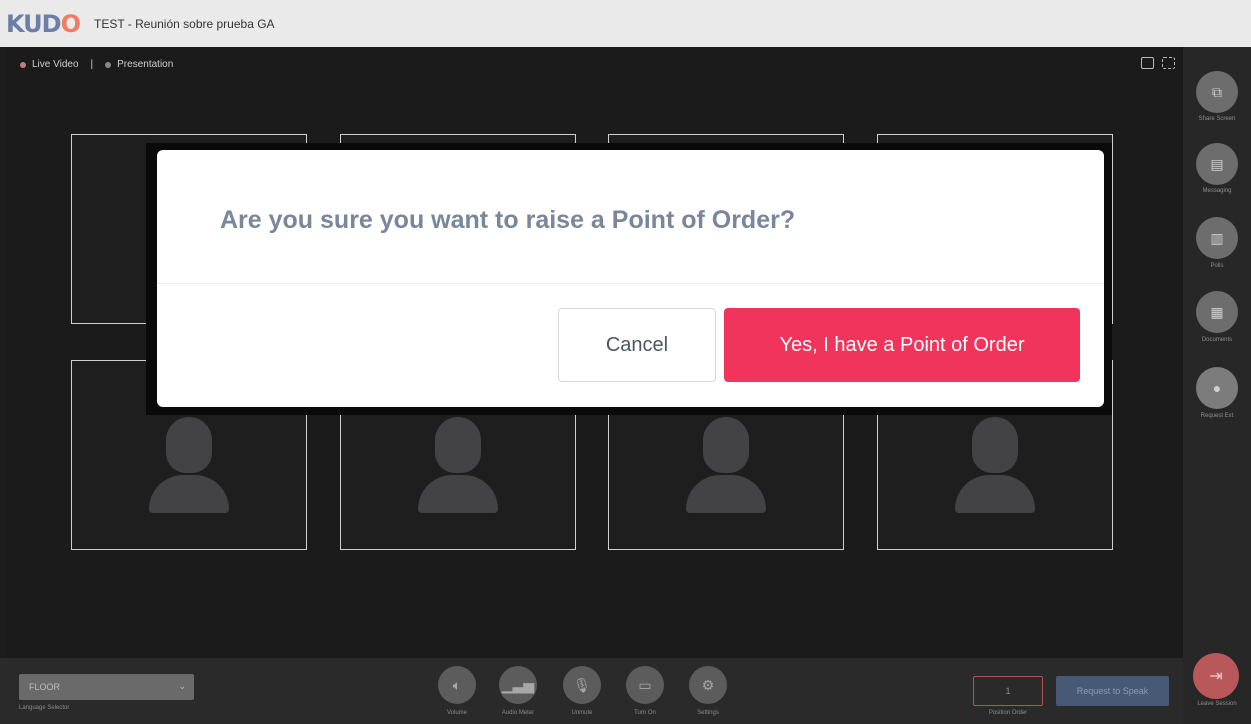  What do you see at coordinates (625, 23) in the screenshot?
I see `top-bar: KUDO TEST - Reunión sobre prueba GA` at bounding box center [625, 23].